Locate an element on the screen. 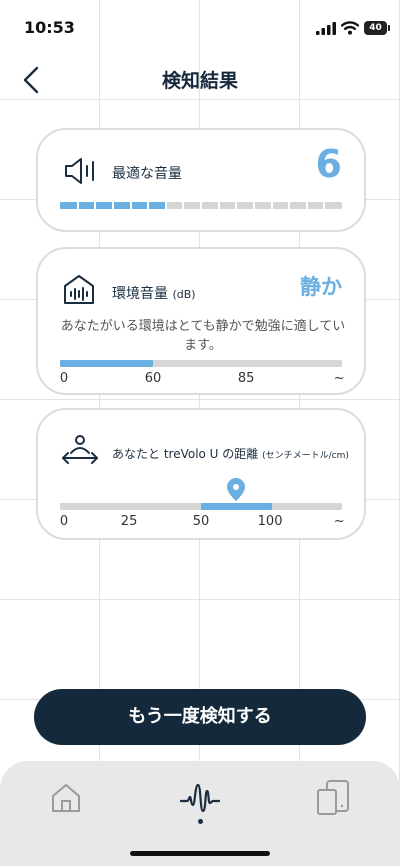 The height and width of the screenshot is (866, 400). optimal-volume-value: 6 is located at coordinates (328, 164).